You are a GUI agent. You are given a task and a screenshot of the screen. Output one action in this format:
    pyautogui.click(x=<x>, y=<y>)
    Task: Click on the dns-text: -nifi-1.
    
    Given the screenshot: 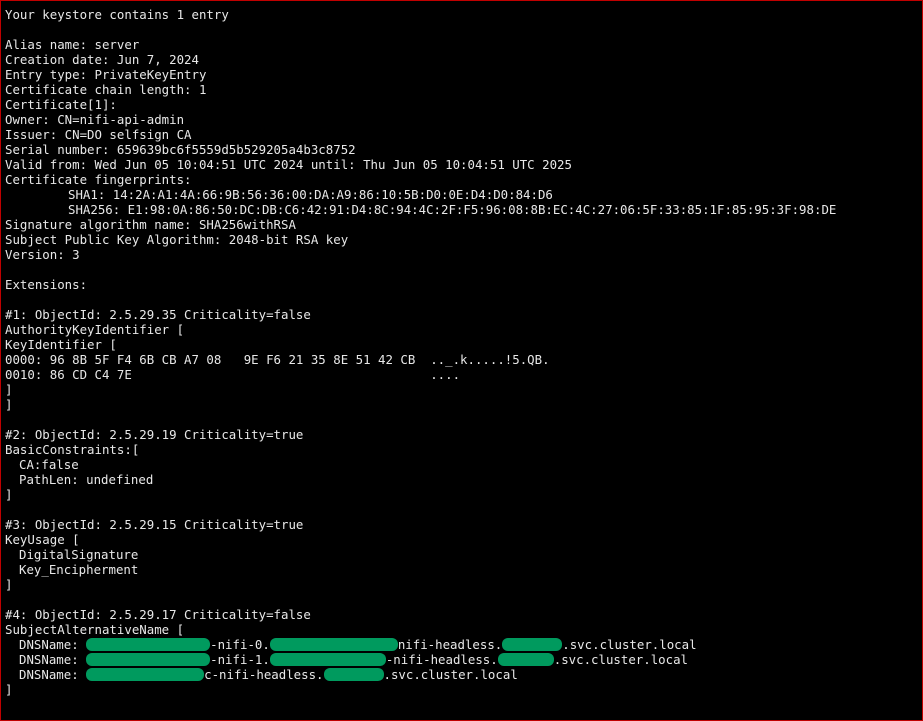 What is the action you would take?
    pyautogui.click(x=240, y=659)
    